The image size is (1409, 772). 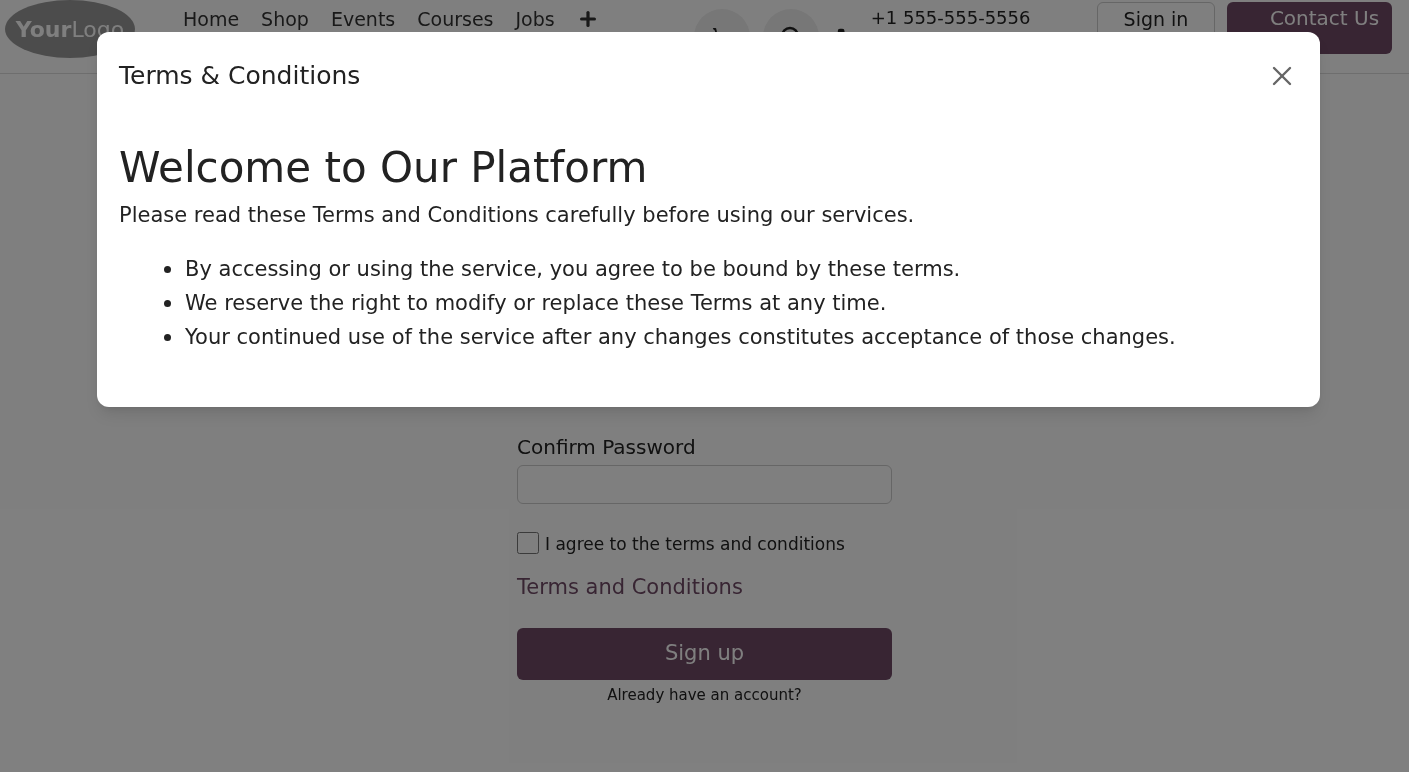 What do you see at coordinates (704, 653) in the screenshot?
I see `sign-up-button: Sign up` at bounding box center [704, 653].